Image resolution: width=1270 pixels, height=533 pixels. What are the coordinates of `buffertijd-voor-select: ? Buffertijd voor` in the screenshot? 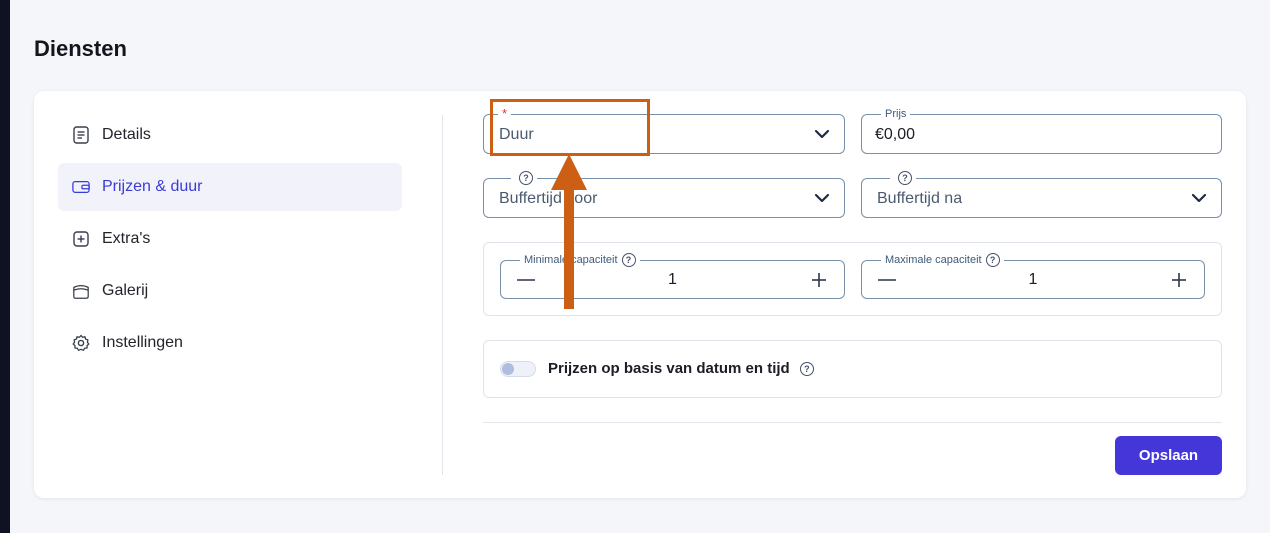 It's located at (664, 194).